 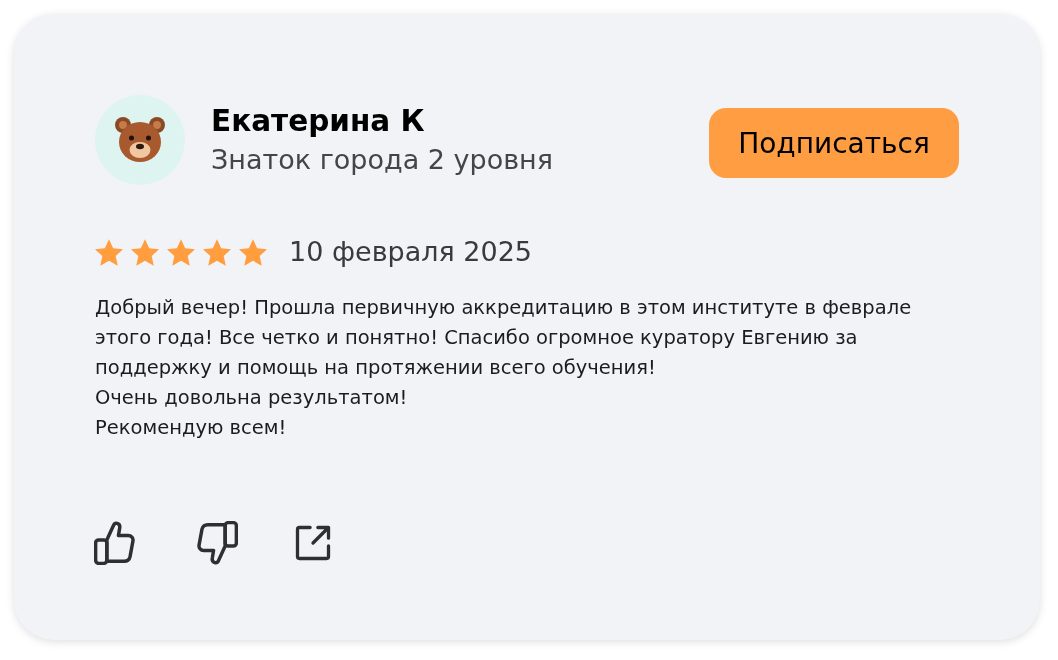 I want to click on share-button, so click(x=313, y=543).